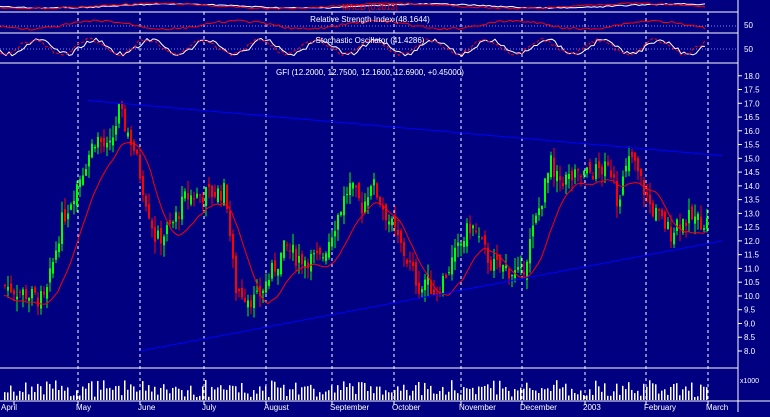 Image resolution: width=770 pixels, height=417 pixels. What do you see at coordinates (750, 351) in the screenshot?
I see `y-tick-label: 8.0` at bounding box center [750, 351].